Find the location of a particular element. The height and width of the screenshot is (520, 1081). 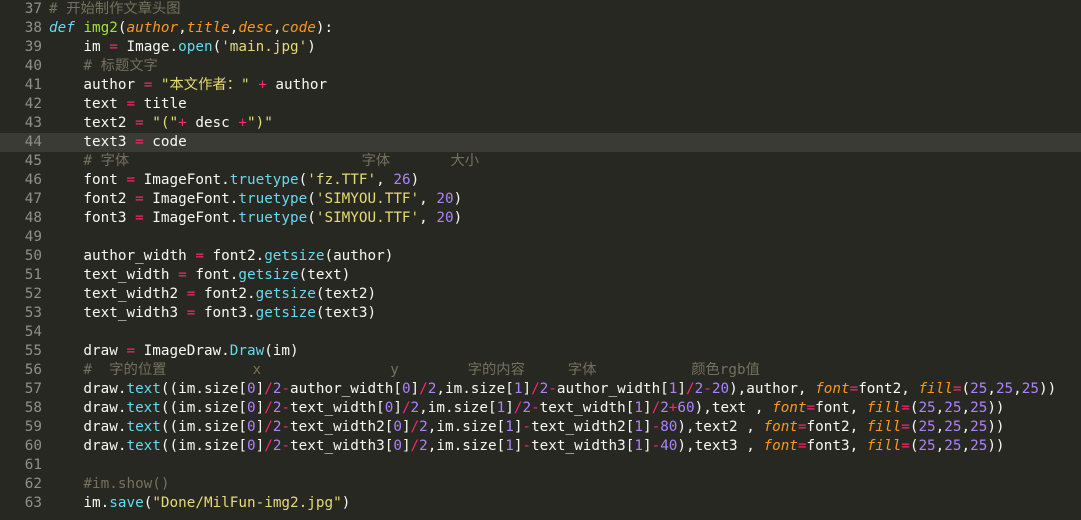

code-token: #im.show() is located at coordinates (109, 484).